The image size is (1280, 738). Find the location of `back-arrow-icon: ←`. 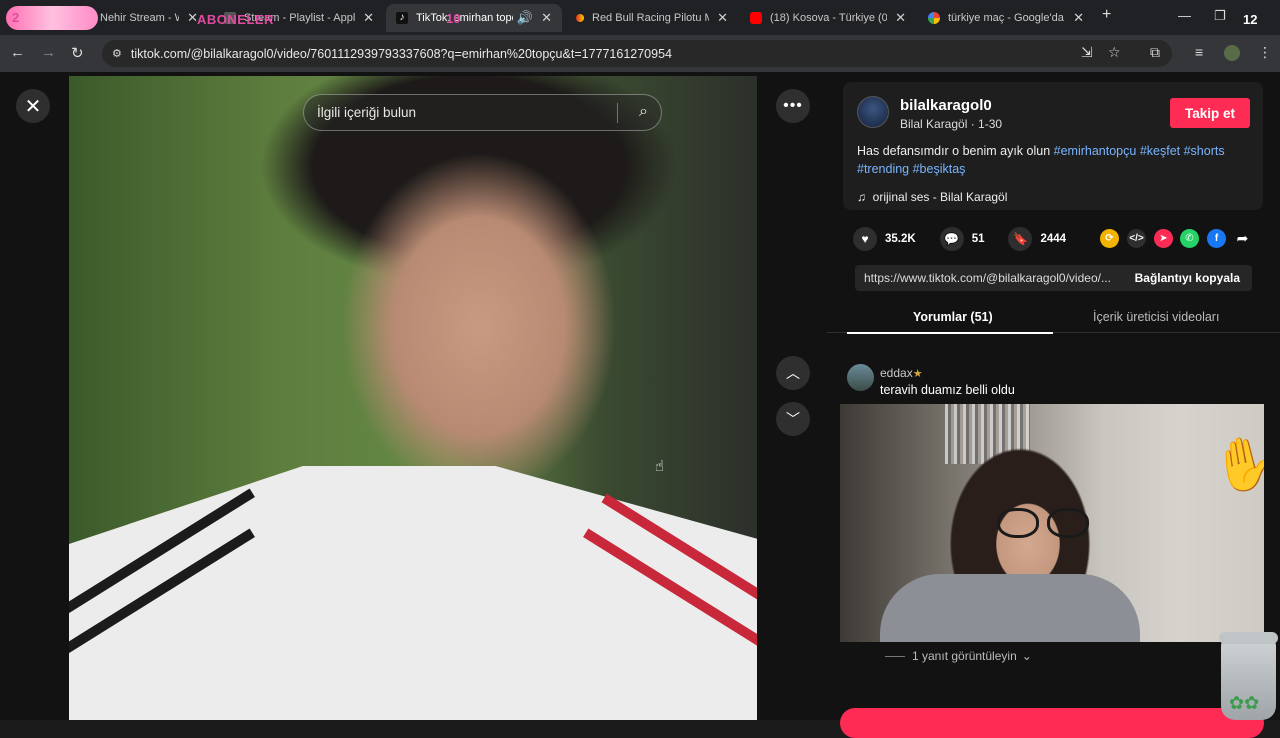

back-arrow-icon: ← is located at coordinates (17, 52).